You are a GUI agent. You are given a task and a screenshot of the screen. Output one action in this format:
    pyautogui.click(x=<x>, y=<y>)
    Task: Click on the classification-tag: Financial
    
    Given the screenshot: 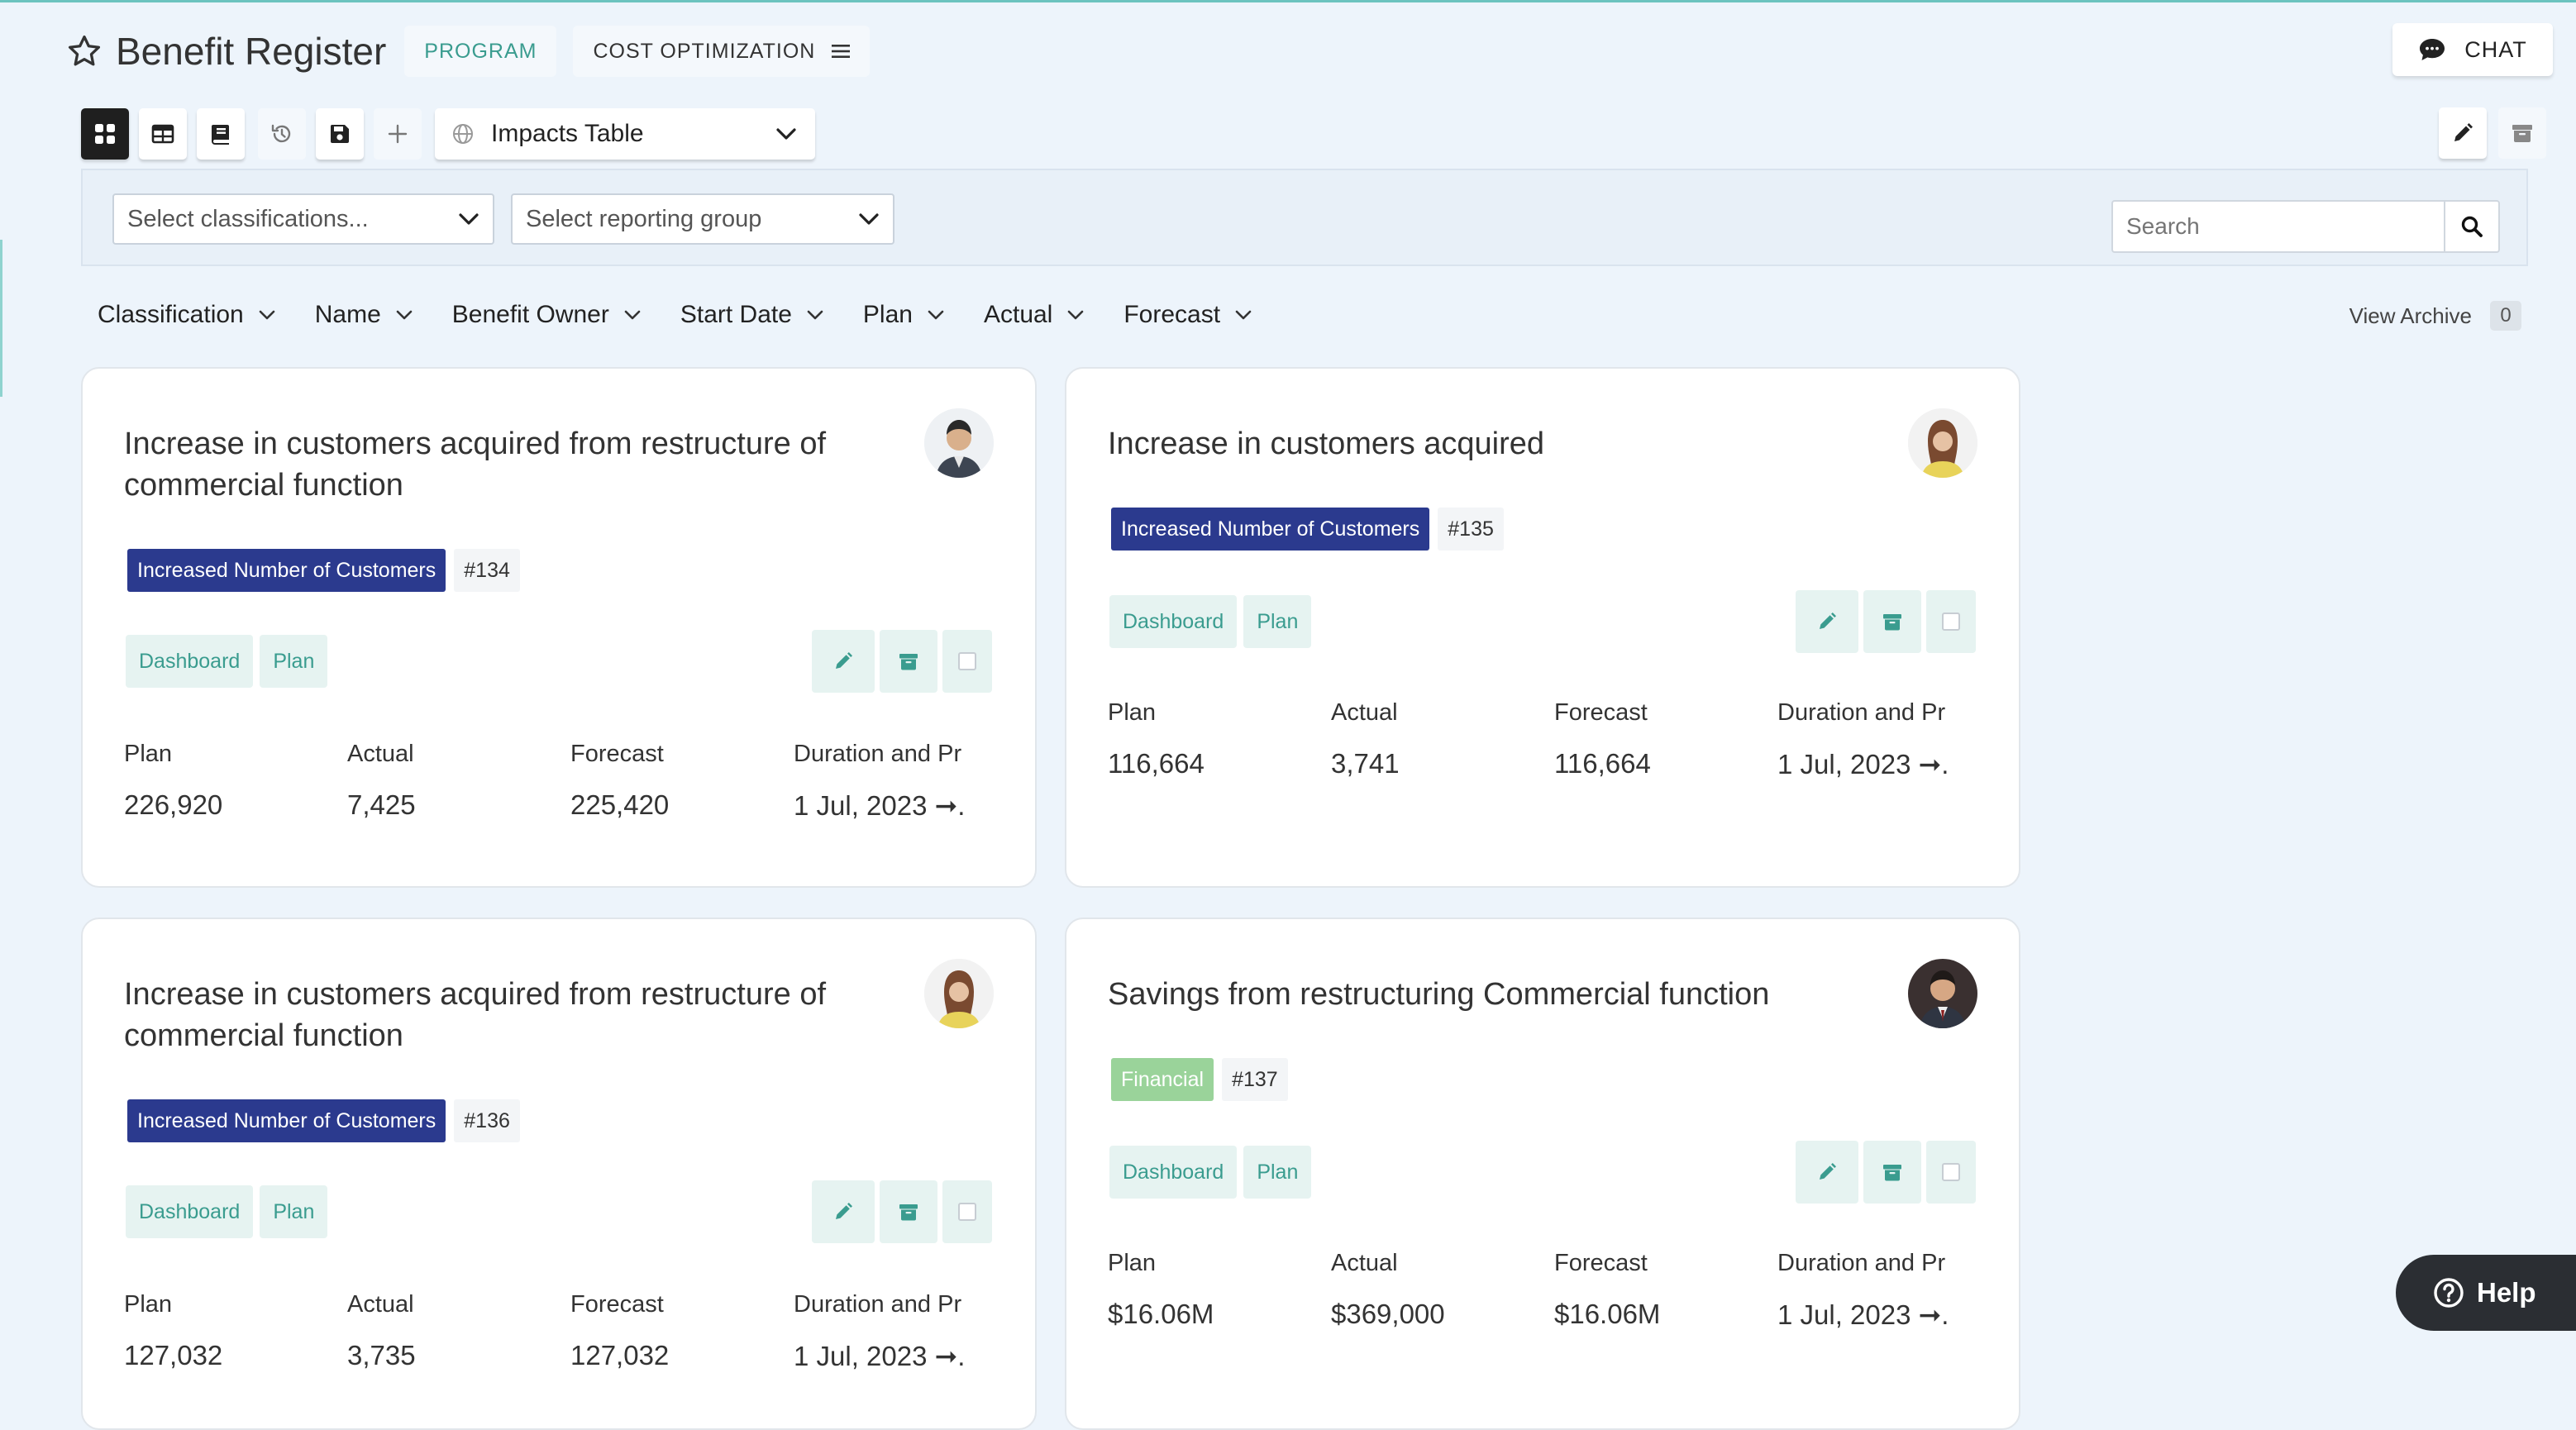 What is the action you would take?
    pyautogui.click(x=1162, y=1079)
    